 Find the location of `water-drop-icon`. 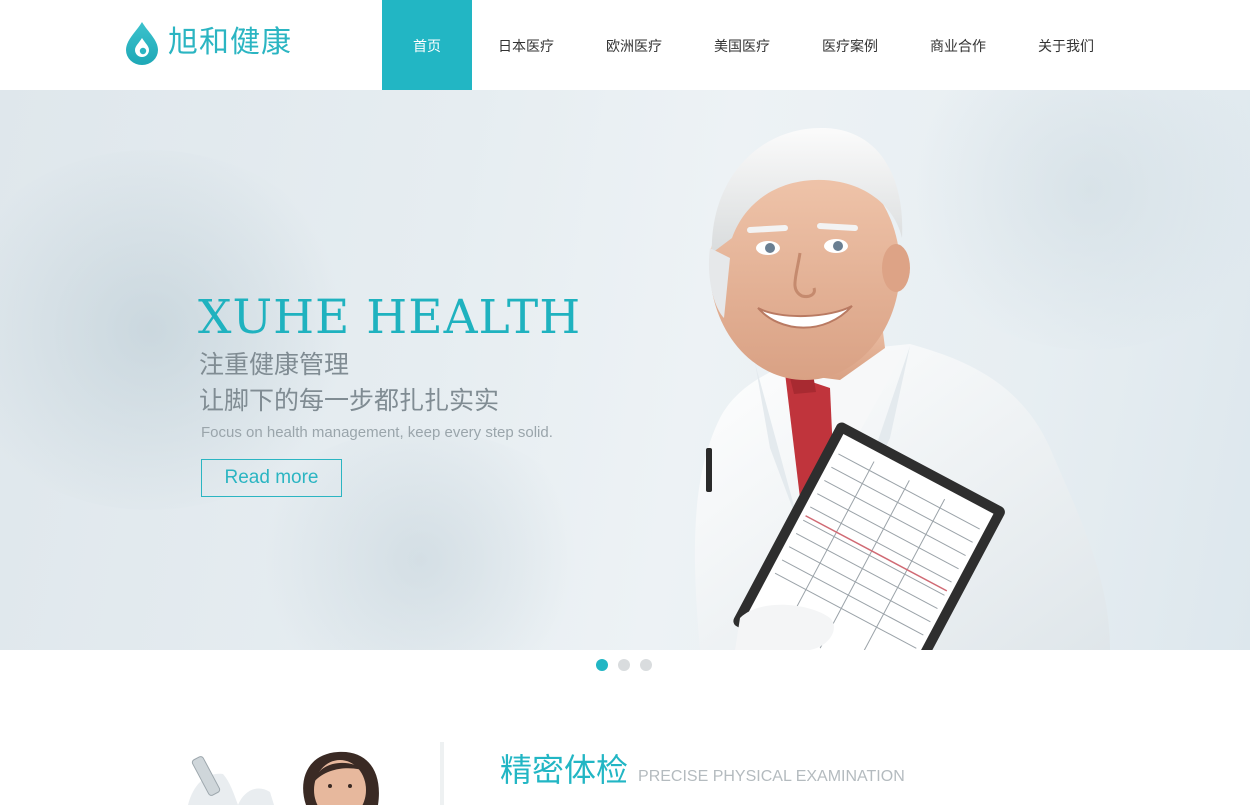

water-drop-icon is located at coordinates (142, 43).